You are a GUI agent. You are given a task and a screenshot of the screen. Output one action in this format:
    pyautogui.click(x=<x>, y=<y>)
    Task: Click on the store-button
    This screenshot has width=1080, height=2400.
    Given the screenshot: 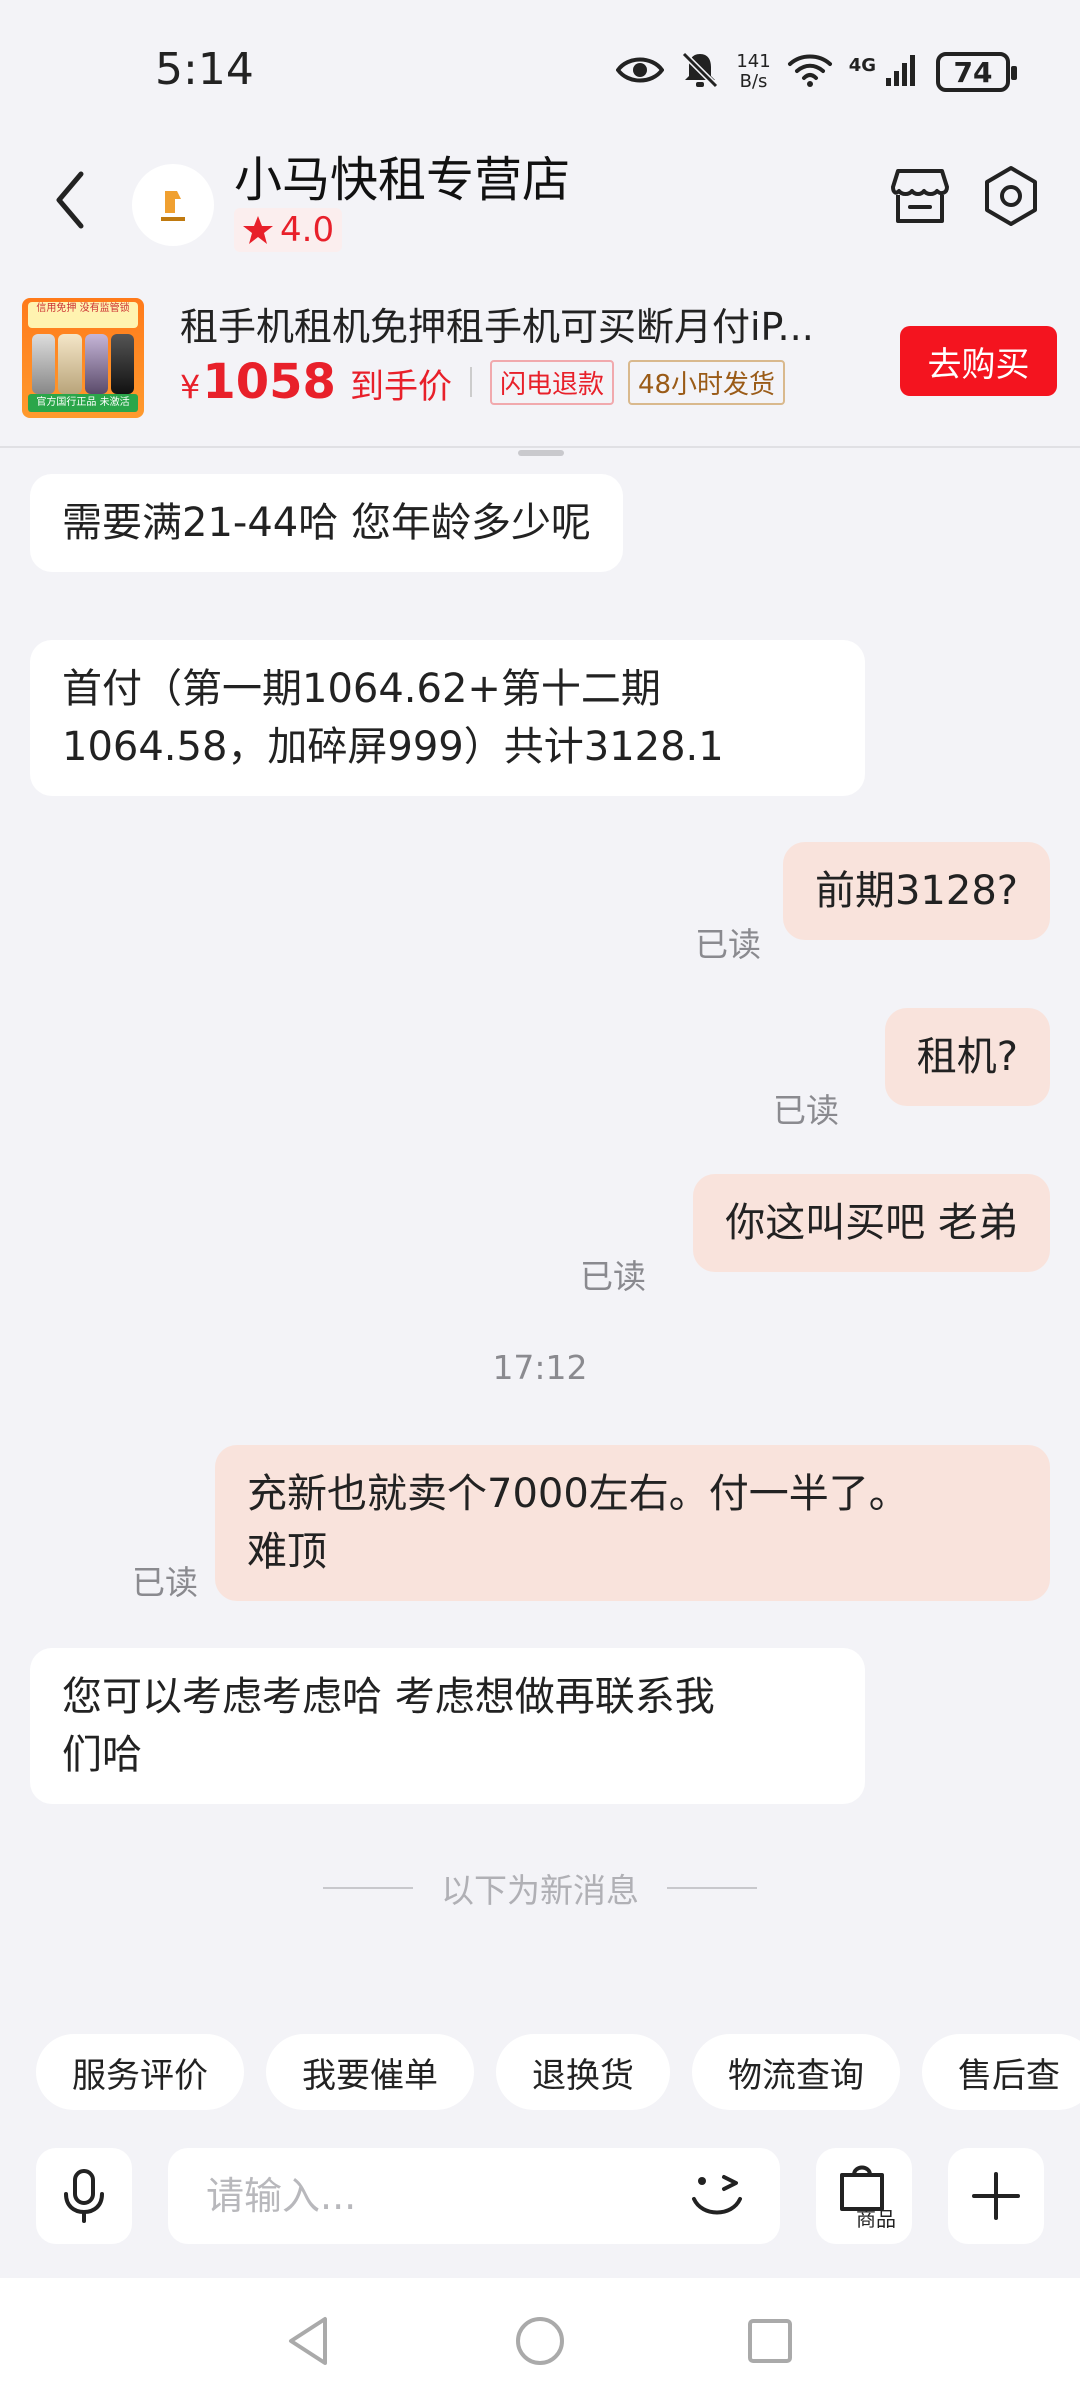 What is the action you would take?
    pyautogui.click(x=920, y=196)
    